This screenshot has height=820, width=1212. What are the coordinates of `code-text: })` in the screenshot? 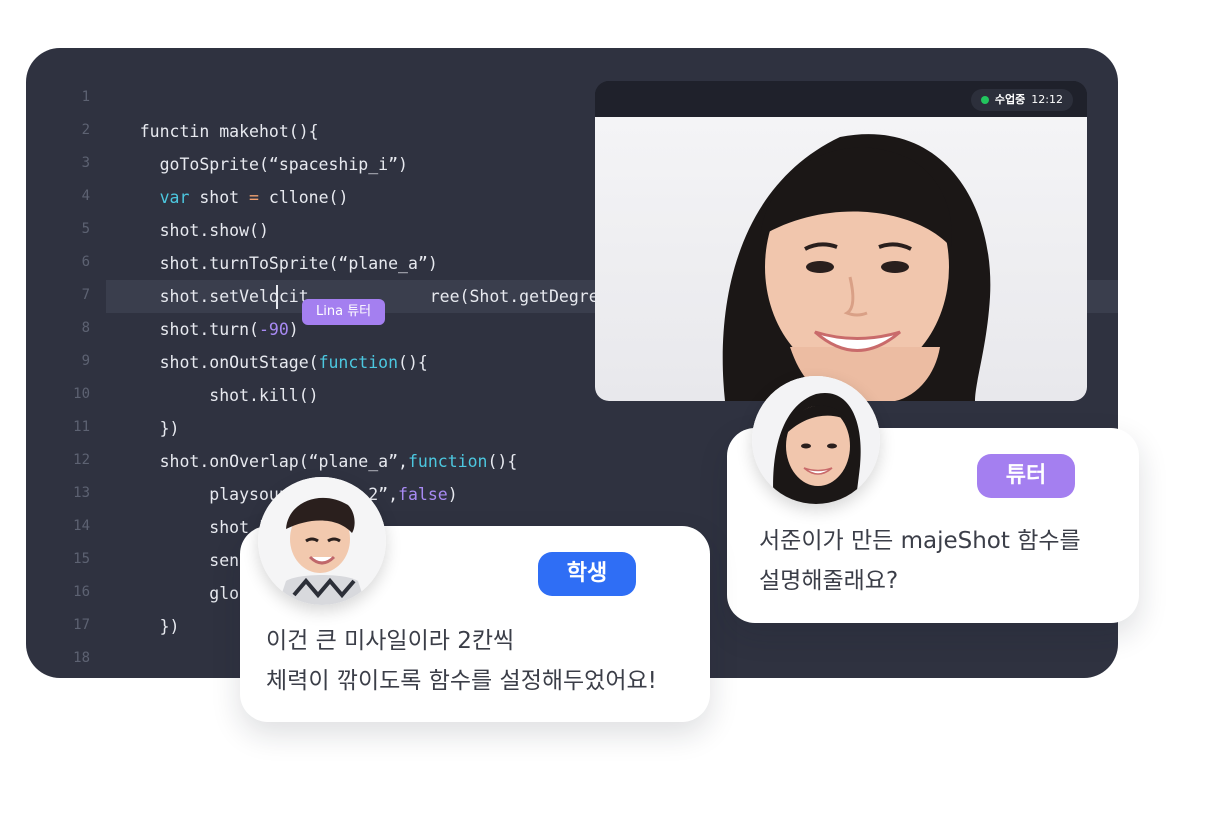 It's located at (159, 626).